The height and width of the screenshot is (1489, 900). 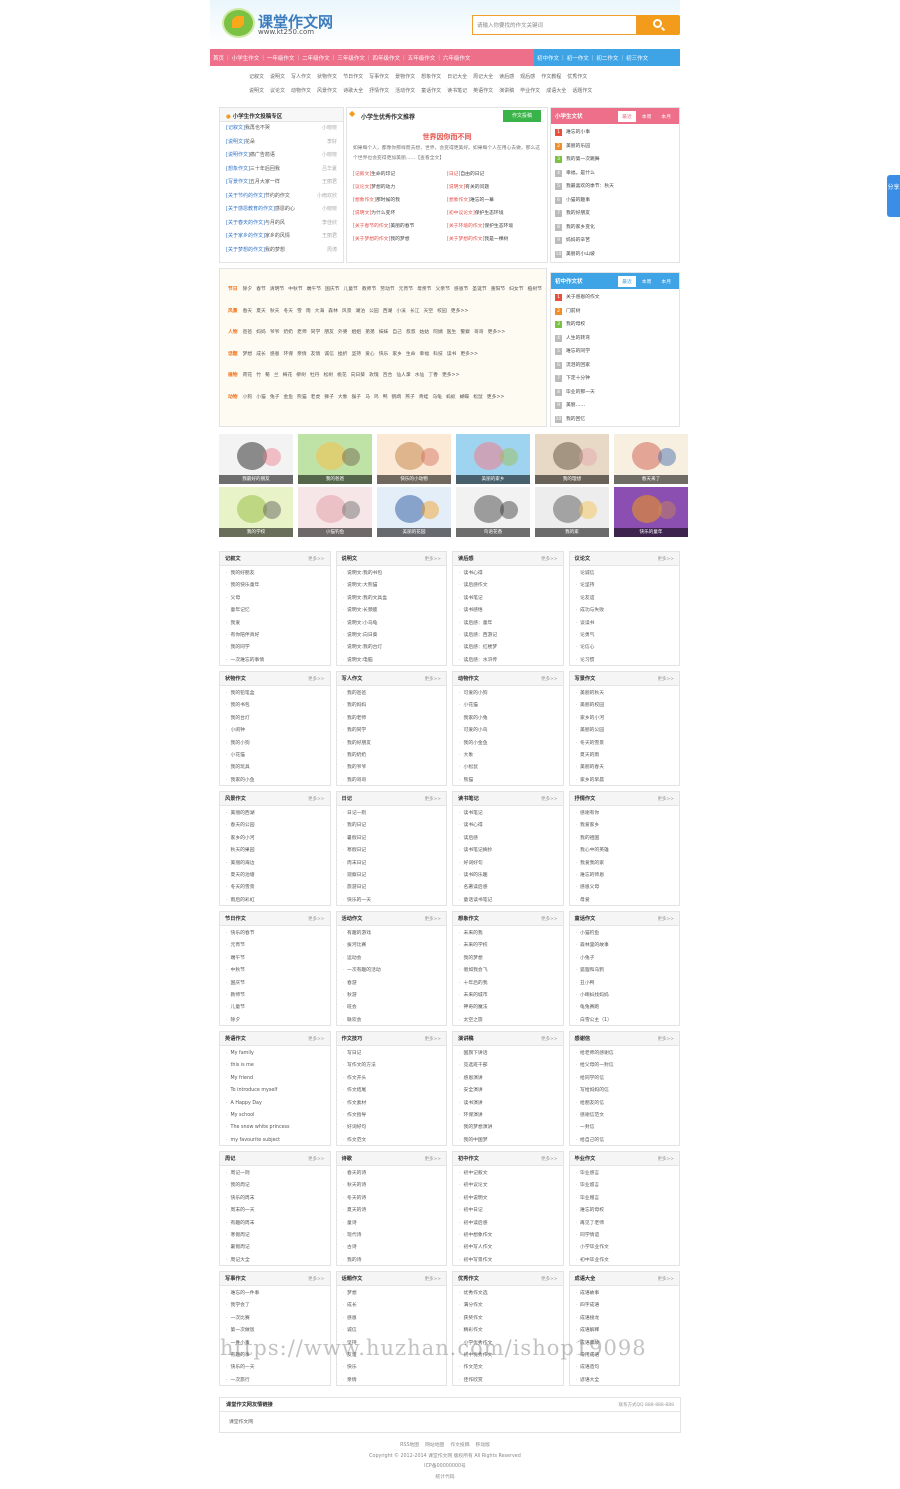 What do you see at coordinates (265, 182) in the screenshot?
I see `item-title: 五月大家一样` at bounding box center [265, 182].